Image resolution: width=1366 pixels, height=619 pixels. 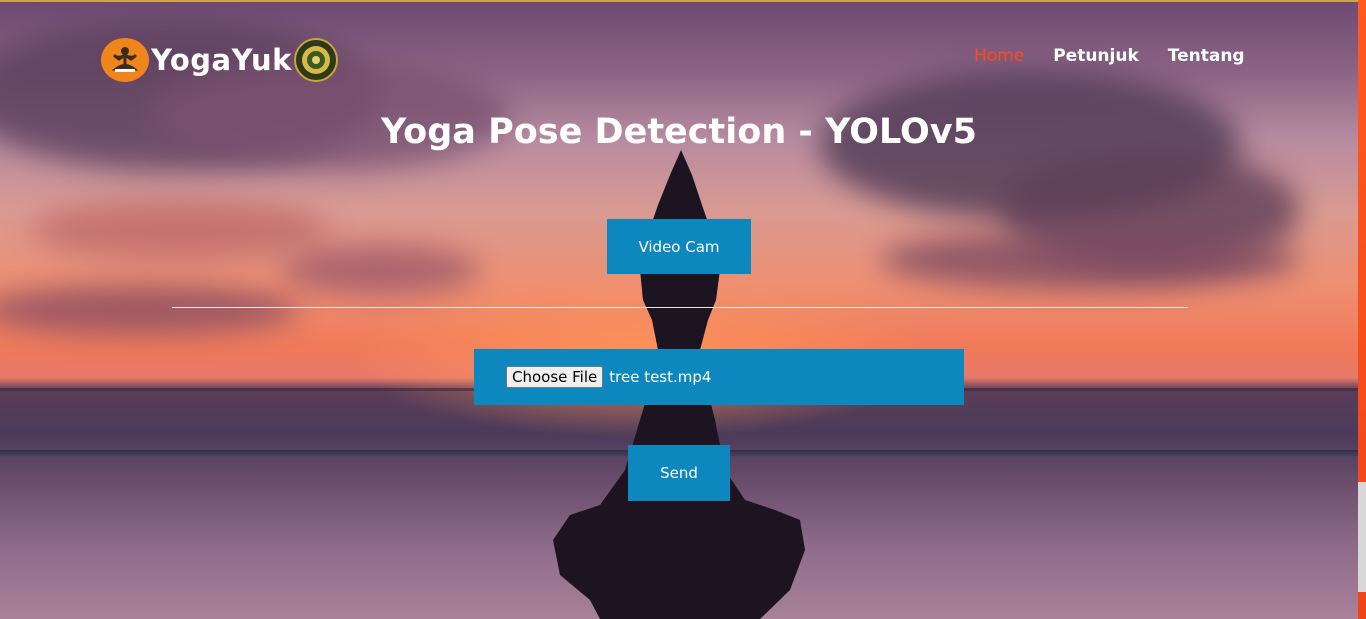 I want to click on logo: YogaYuk, so click(x=219, y=60).